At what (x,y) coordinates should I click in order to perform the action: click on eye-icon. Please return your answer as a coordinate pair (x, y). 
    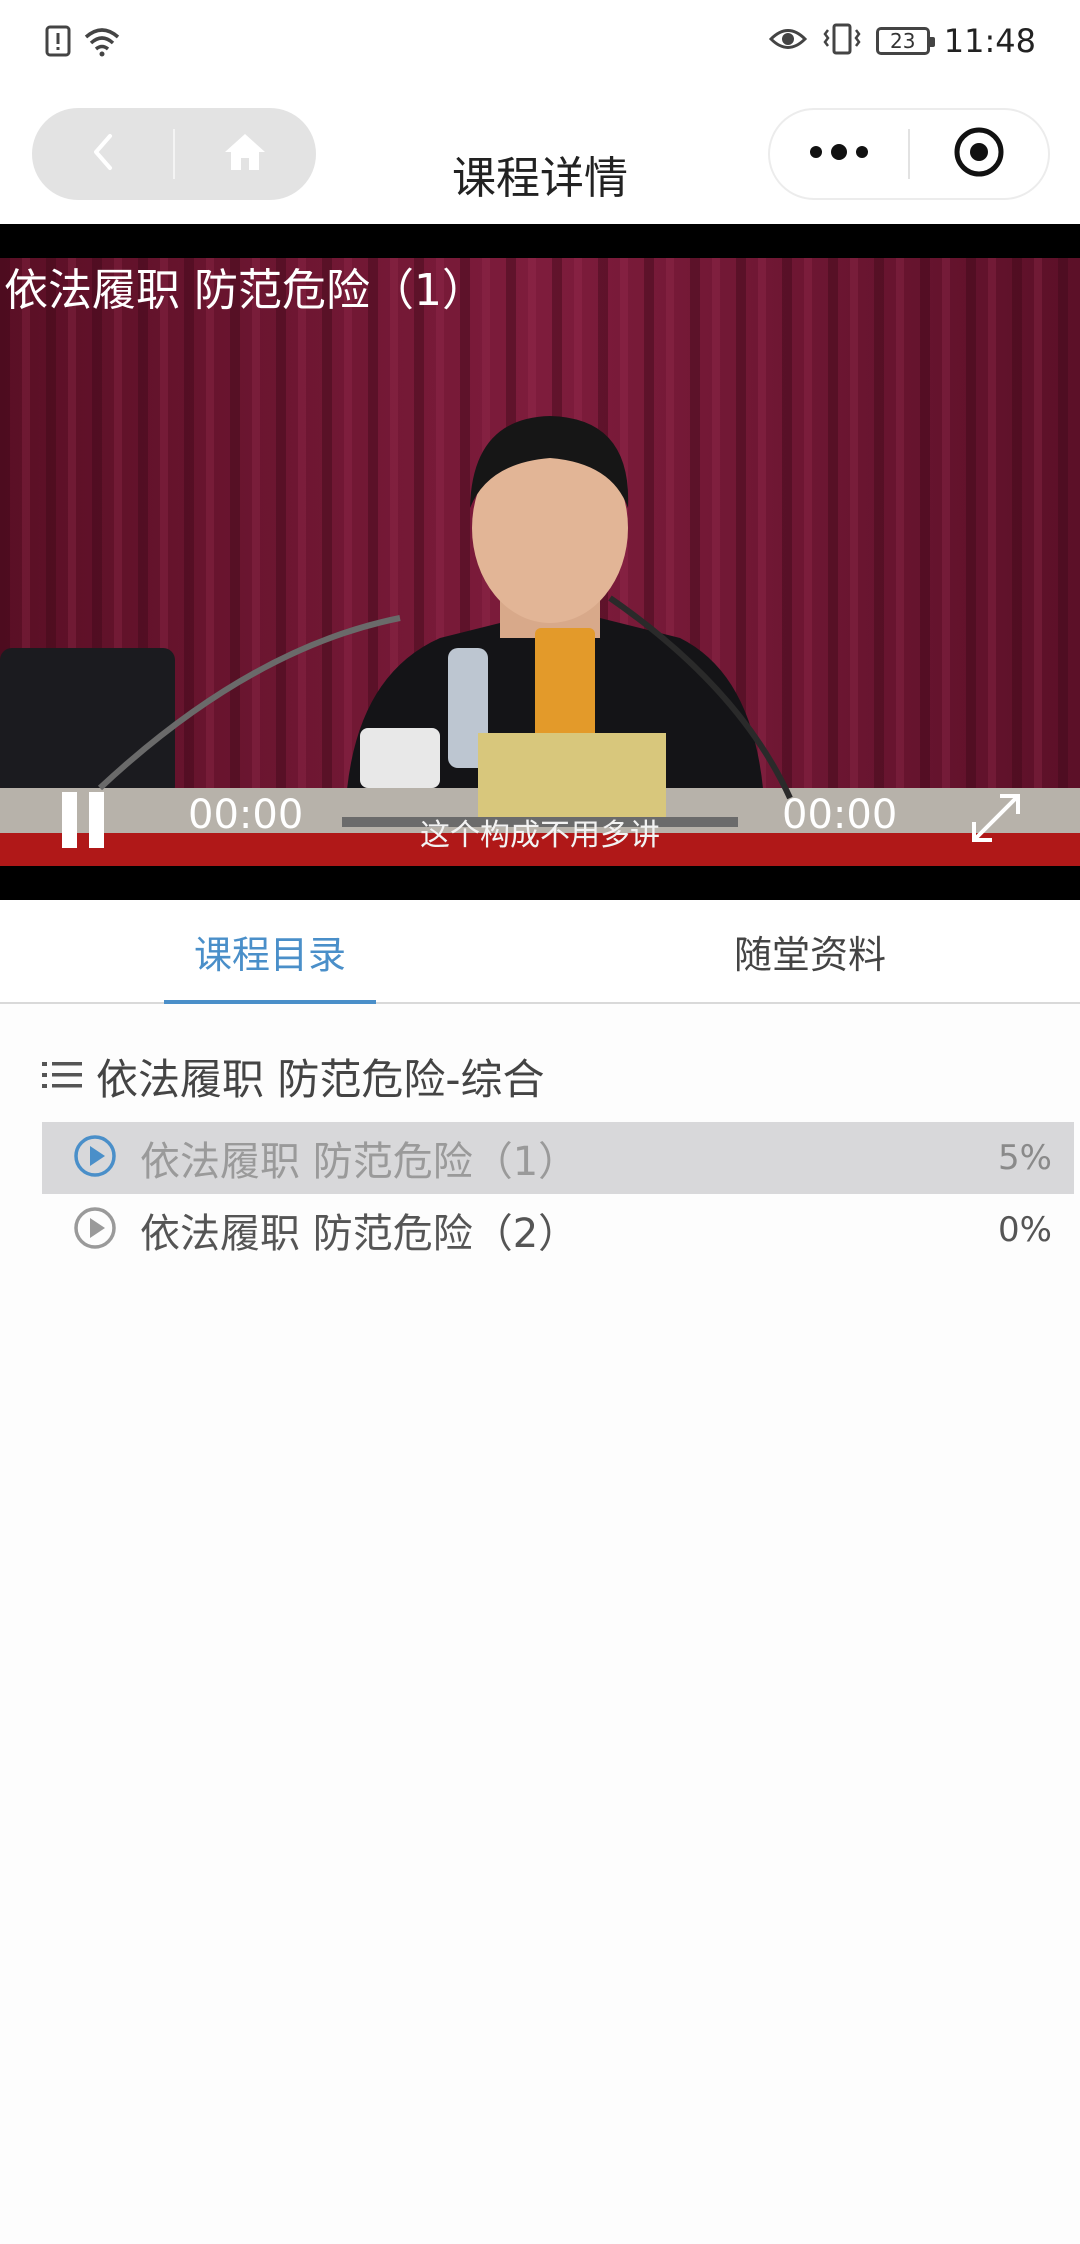
    Looking at the image, I should click on (788, 41).